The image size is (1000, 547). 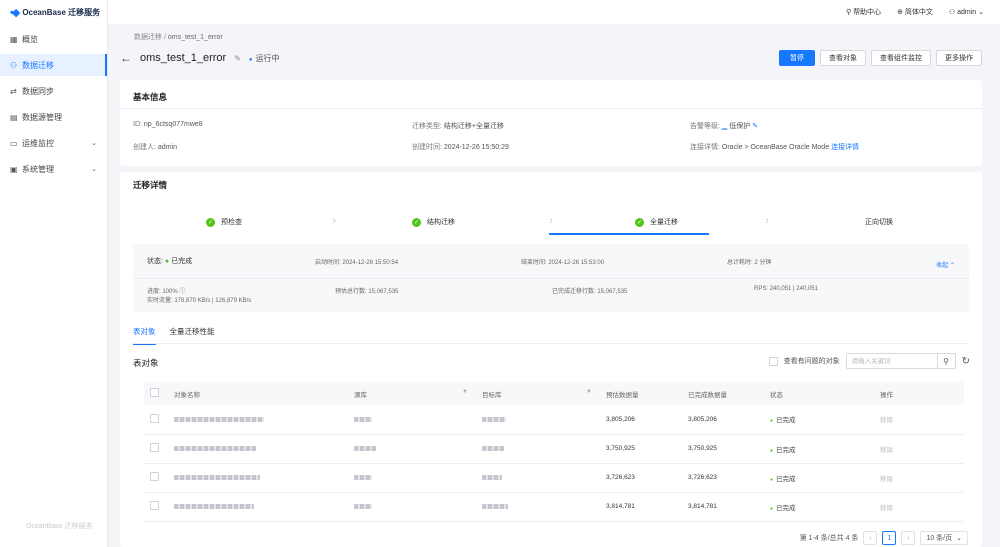 What do you see at coordinates (612, 292) in the screenshot?
I see `done-rows-value: 15,067,535` at bounding box center [612, 292].